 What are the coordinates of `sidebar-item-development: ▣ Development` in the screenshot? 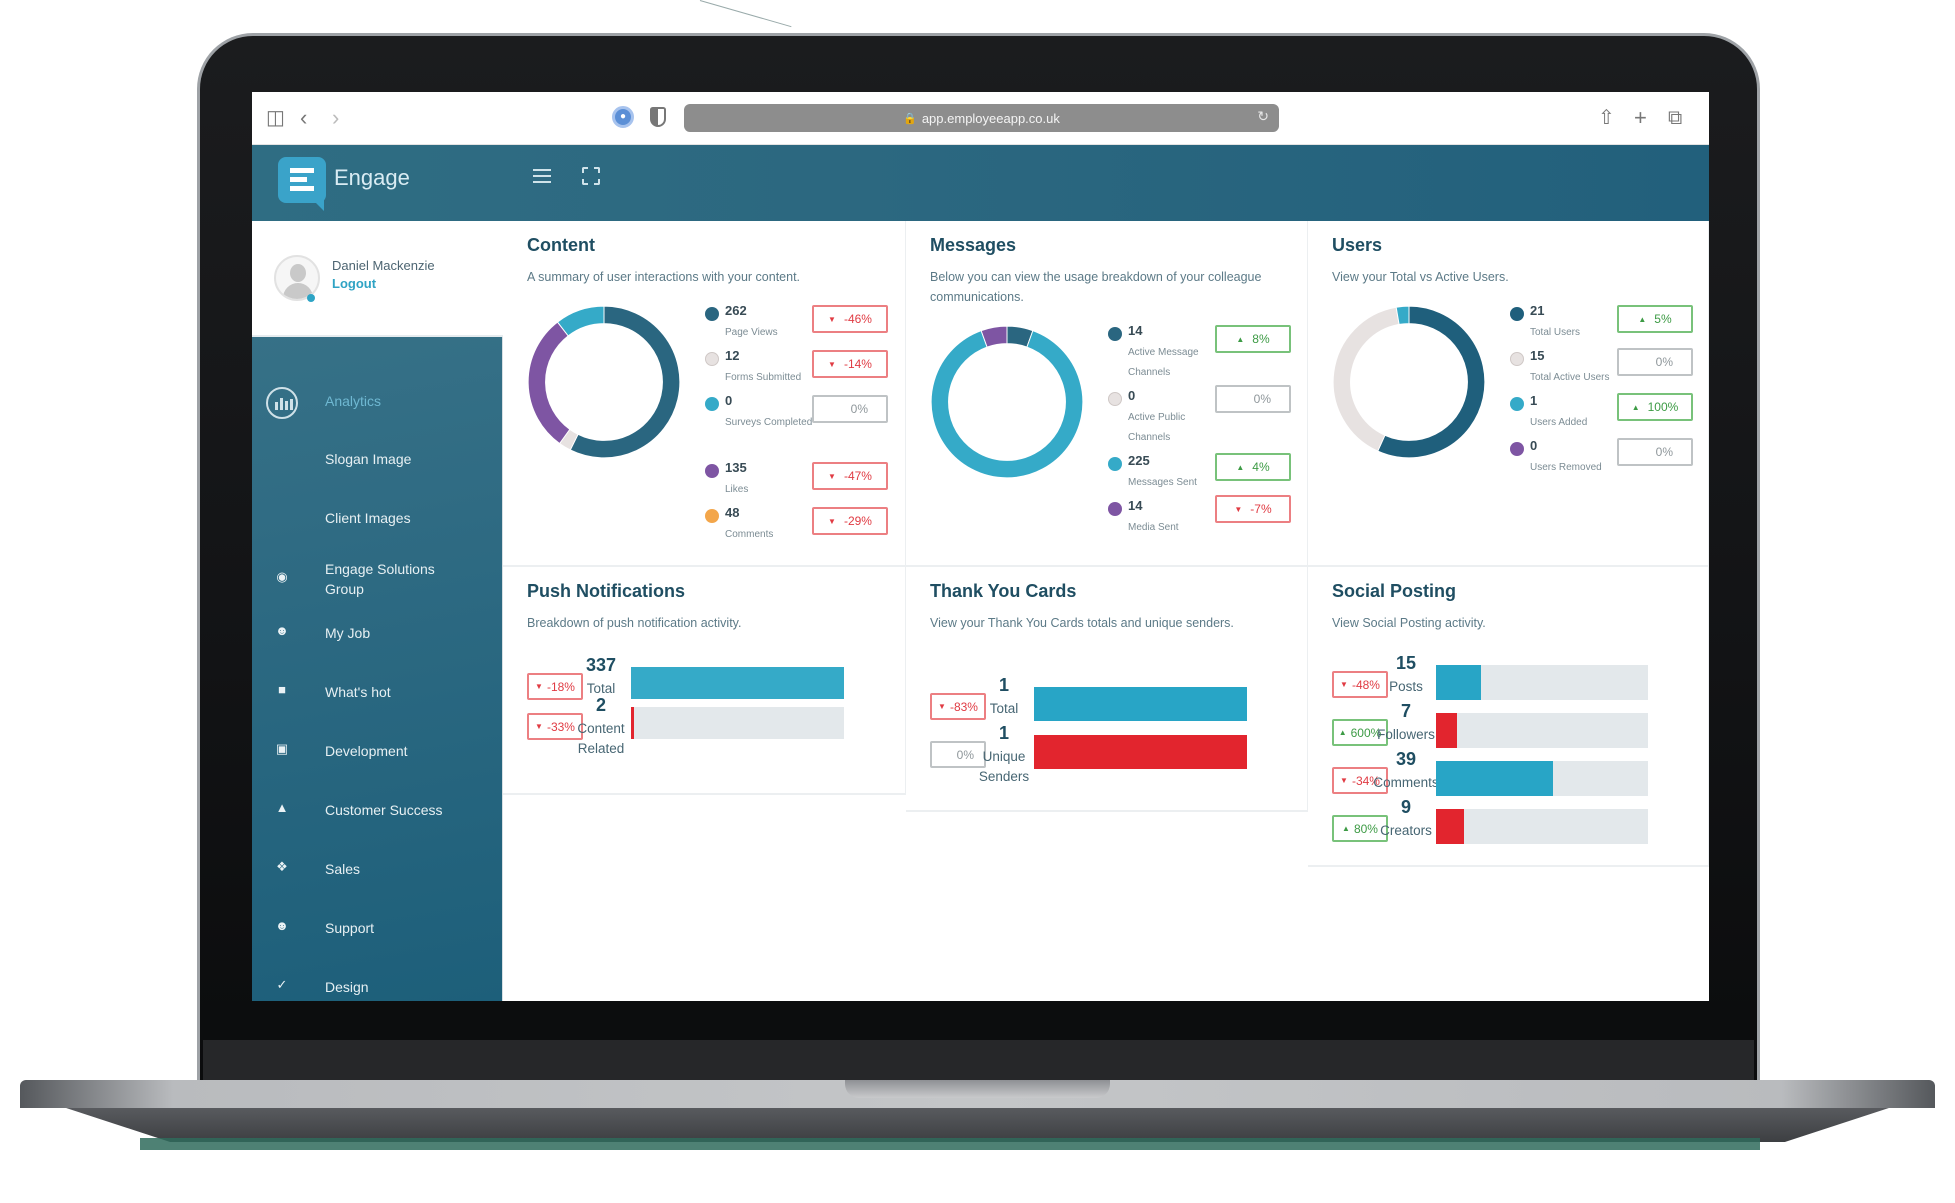 It's located at (377, 761).